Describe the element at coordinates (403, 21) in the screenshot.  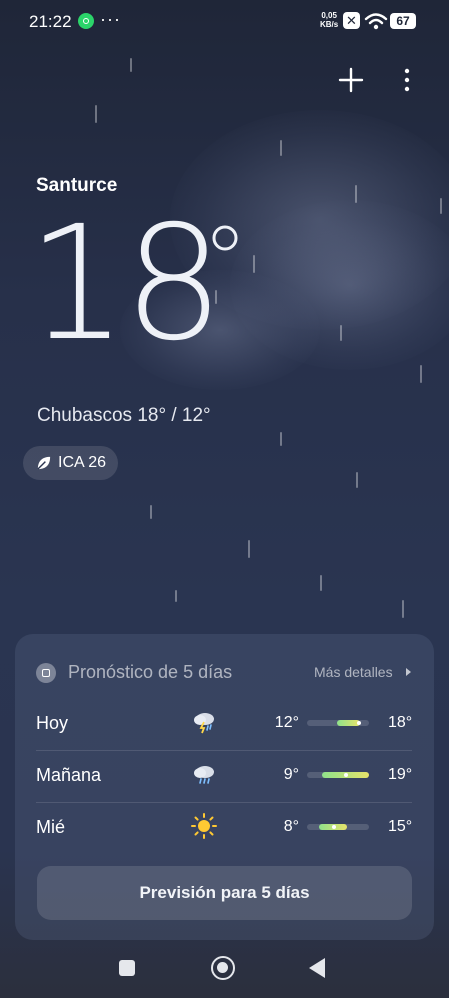
I see `battery-icon: 67` at that location.